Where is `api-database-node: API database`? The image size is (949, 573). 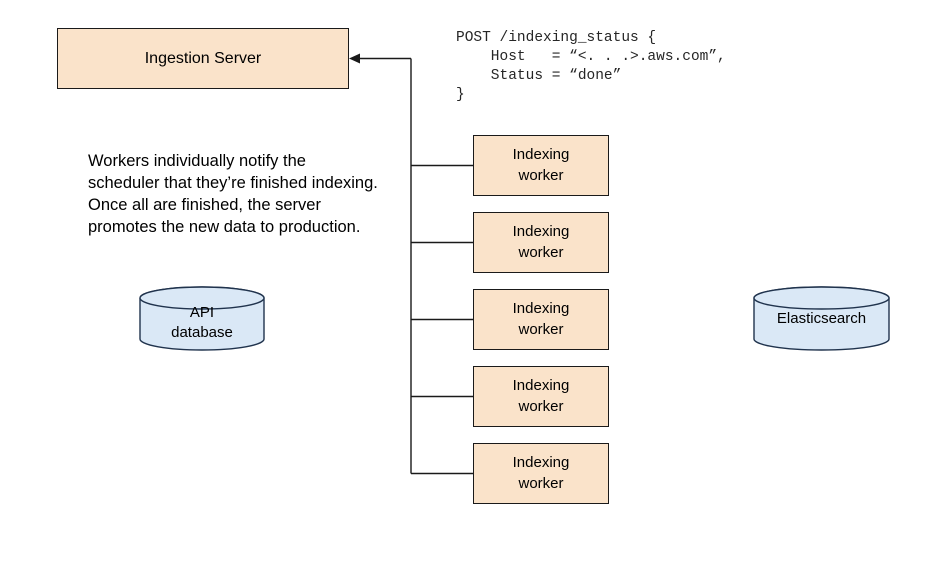
api-database-node: API database is located at coordinates (202, 318).